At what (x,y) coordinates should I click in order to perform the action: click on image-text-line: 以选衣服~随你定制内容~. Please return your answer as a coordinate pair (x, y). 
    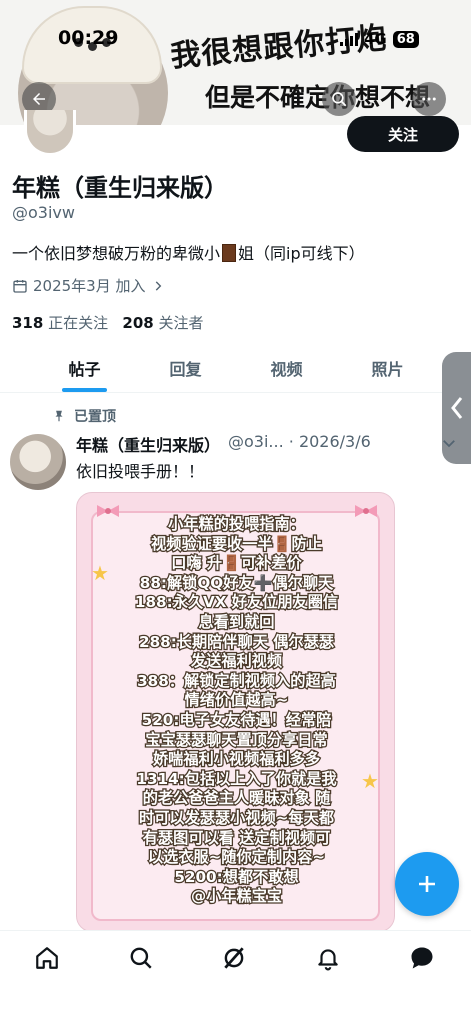
    Looking at the image, I should click on (237, 857).